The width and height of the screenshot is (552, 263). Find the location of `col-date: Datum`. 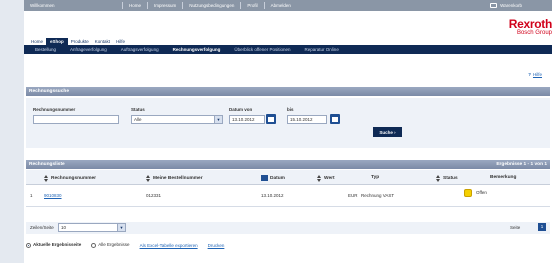

col-date: Datum is located at coordinates (273, 178).